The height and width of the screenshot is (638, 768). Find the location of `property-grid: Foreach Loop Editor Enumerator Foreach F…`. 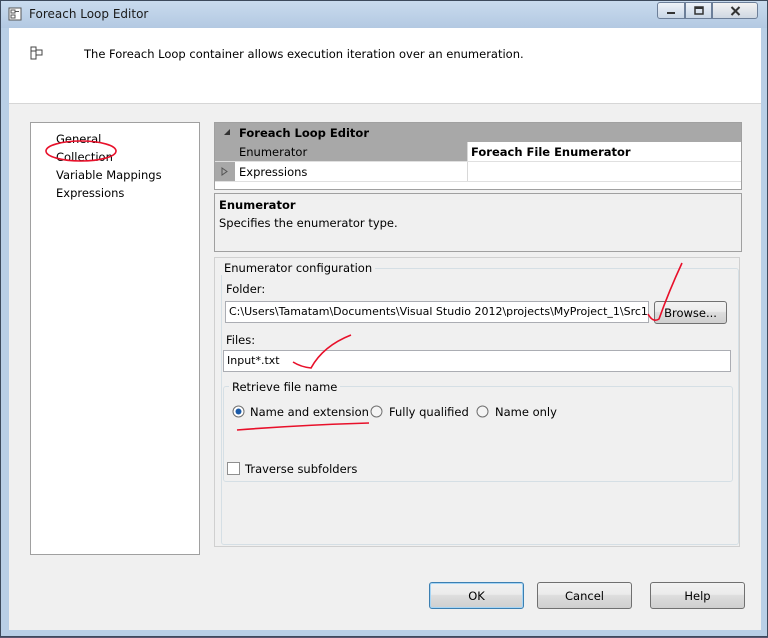

property-grid: Foreach Loop Editor Enumerator Foreach F… is located at coordinates (478, 156).